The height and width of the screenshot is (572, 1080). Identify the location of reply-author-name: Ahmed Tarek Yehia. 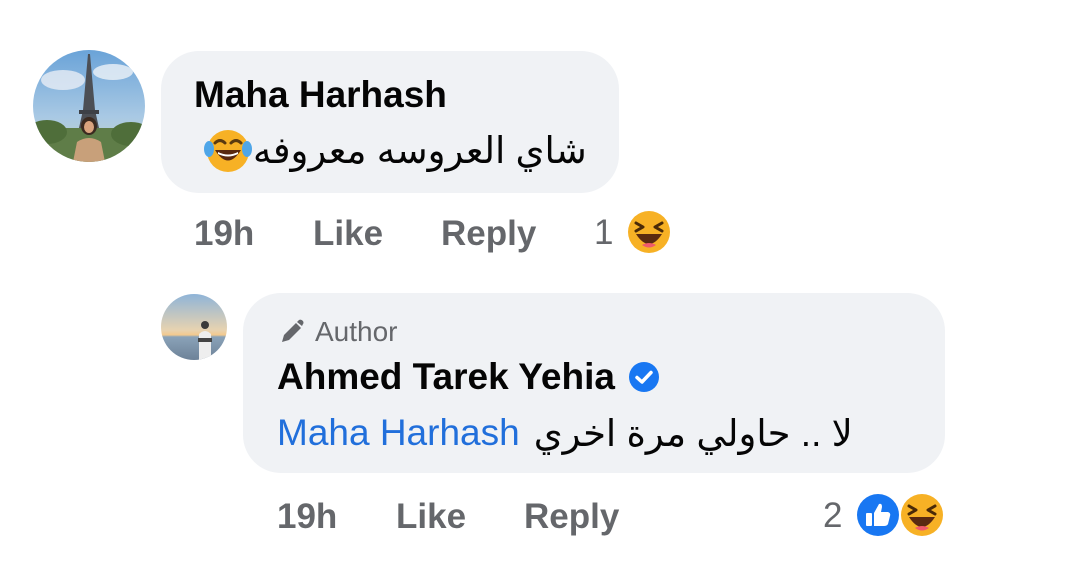
(469, 377).